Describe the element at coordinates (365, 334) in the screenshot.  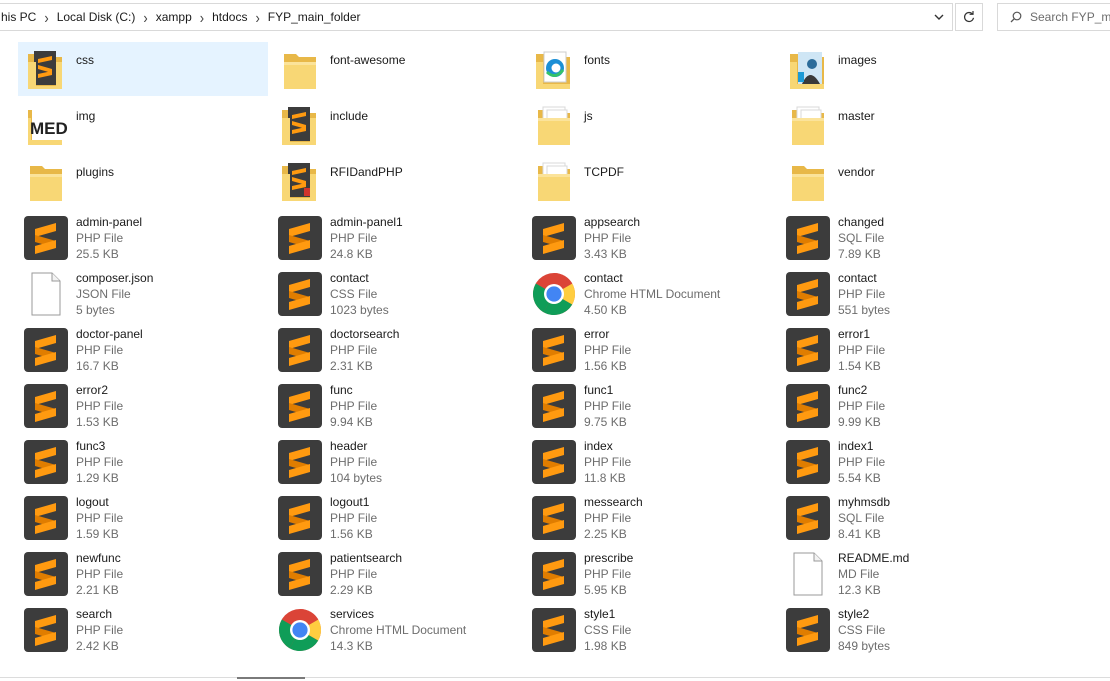
I see `item-name: doctorsearch` at that location.